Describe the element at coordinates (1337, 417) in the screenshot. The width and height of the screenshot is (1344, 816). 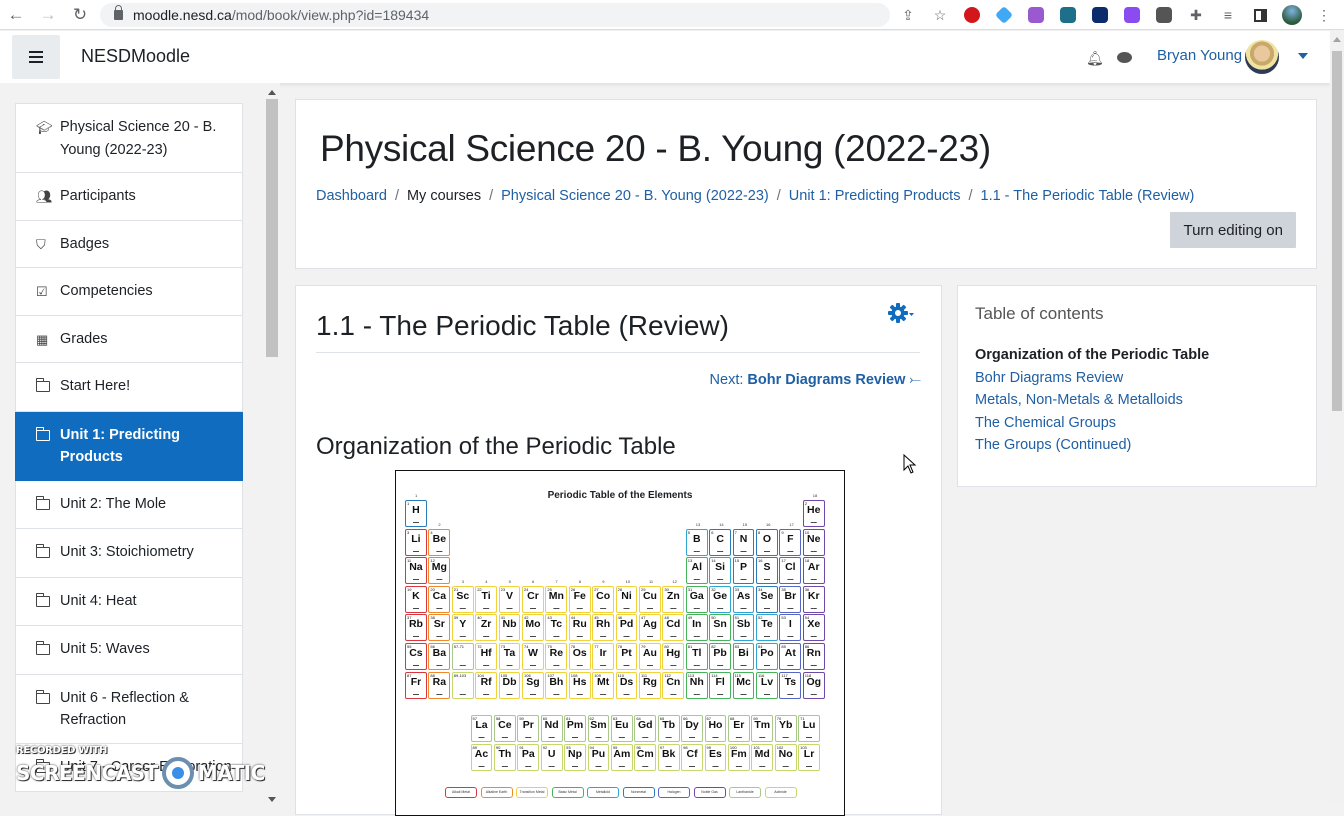
I see `page-scrollbar` at that location.